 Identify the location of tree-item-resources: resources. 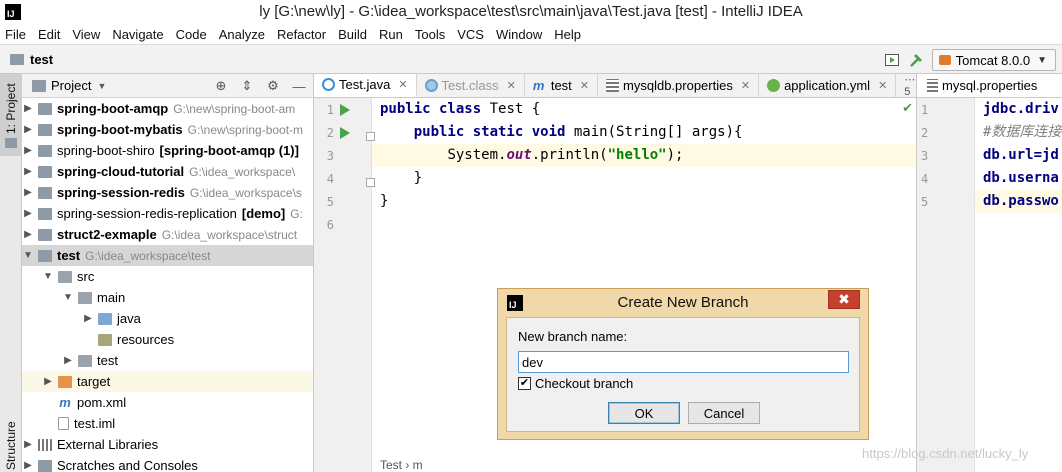
(167, 339).